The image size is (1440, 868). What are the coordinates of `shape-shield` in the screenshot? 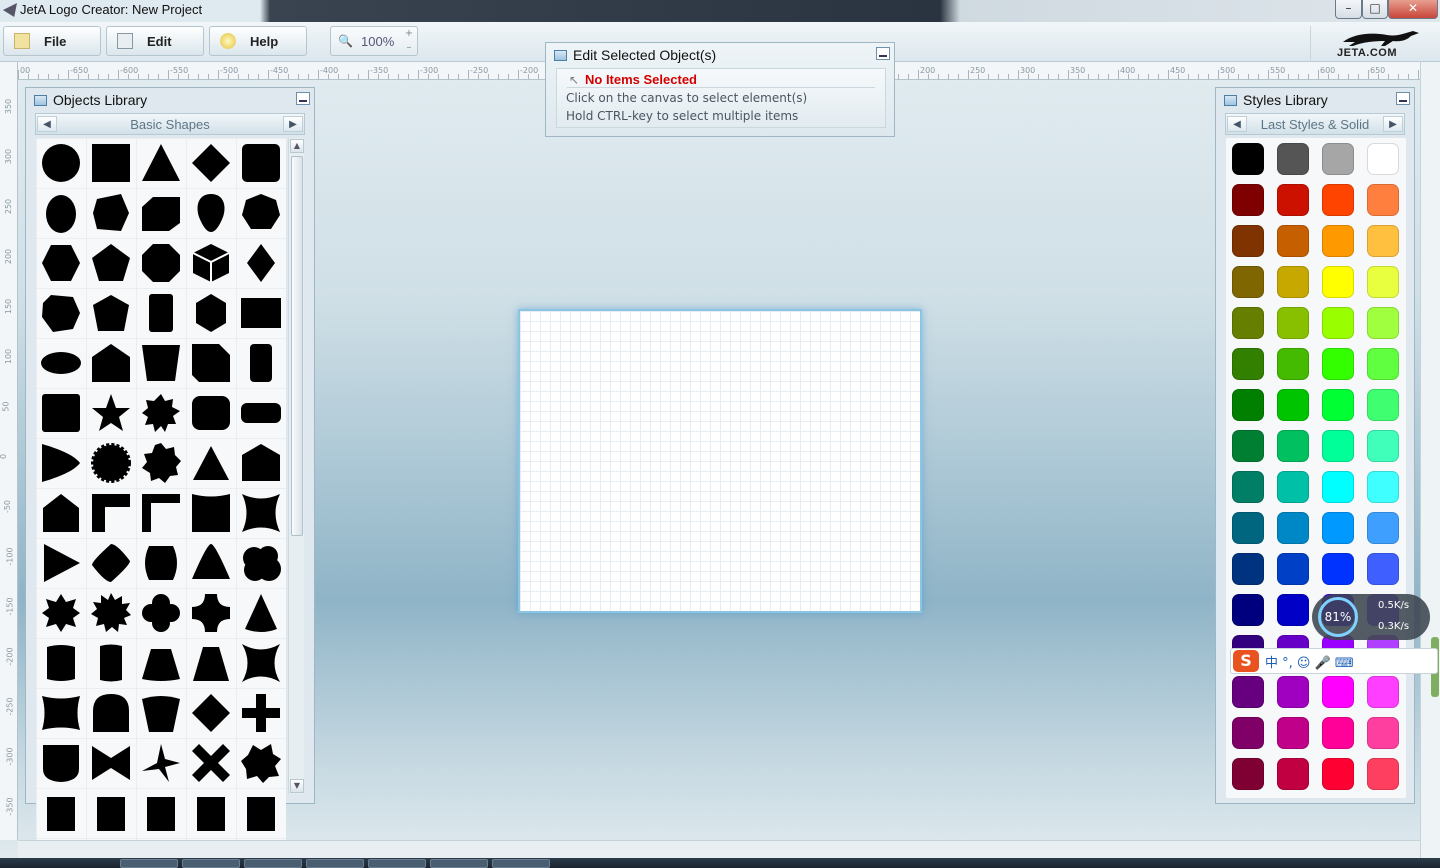 It's located at (61, 763).